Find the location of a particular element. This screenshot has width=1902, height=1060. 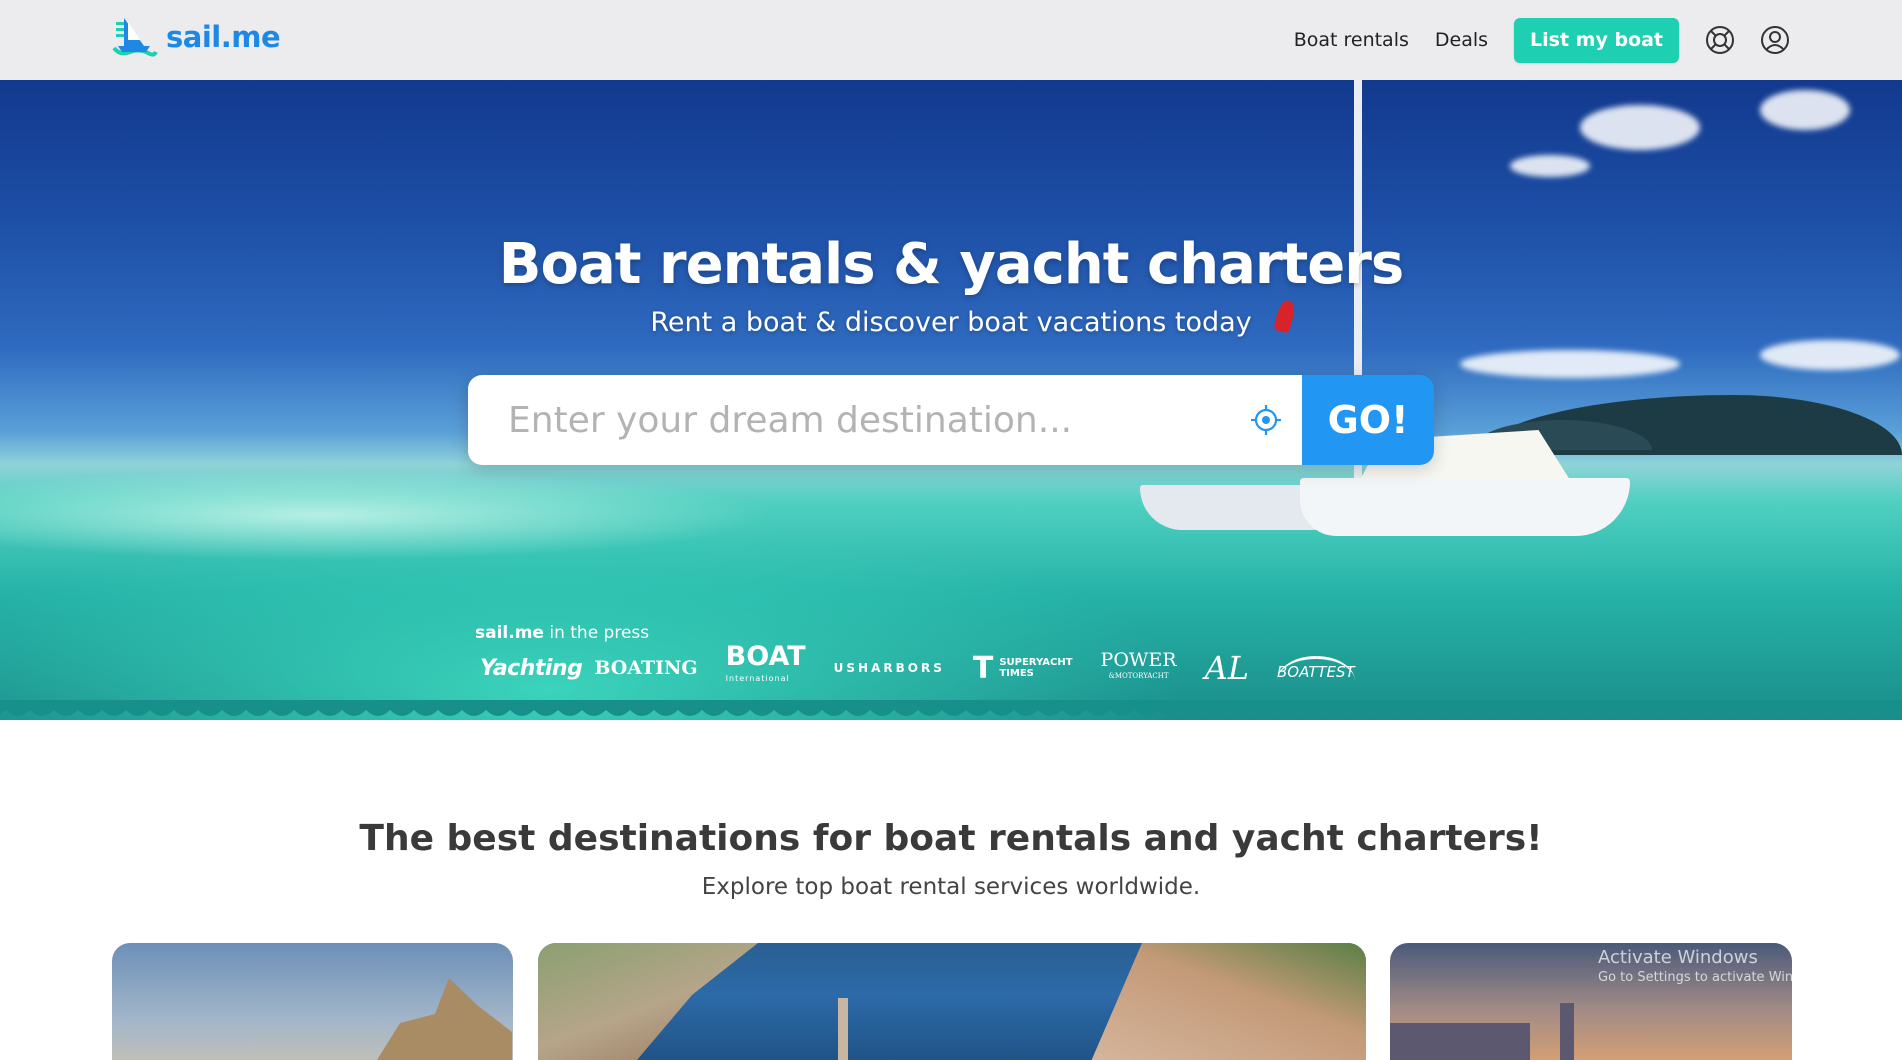

press-heading: sail.me in the press is located at coordinates (562, 633).